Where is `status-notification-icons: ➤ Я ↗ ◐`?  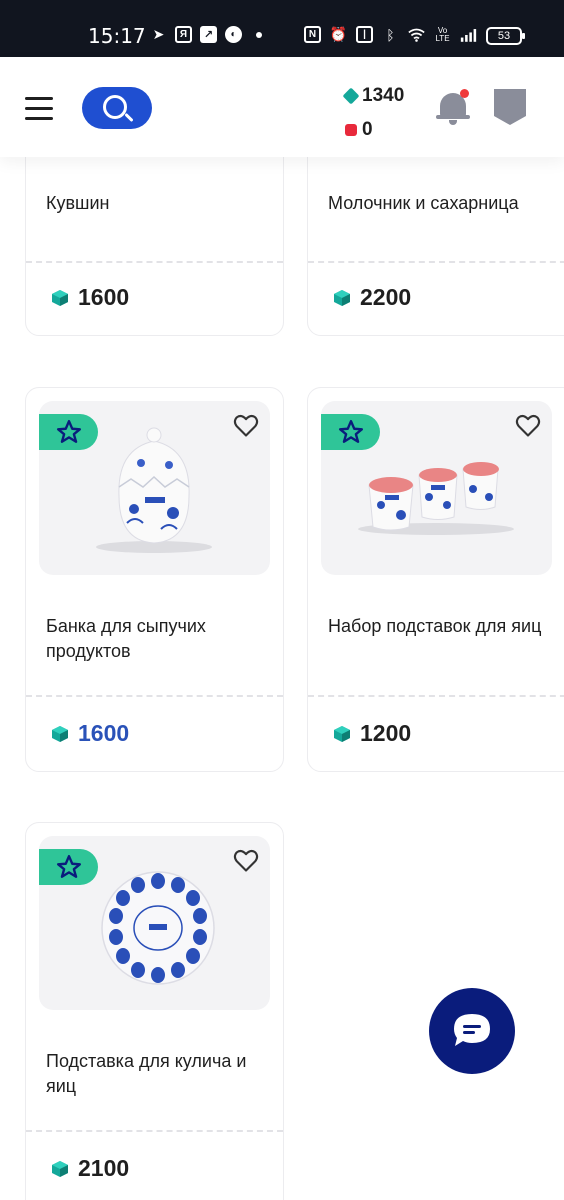 status-notification-icons: ➤ Я ↗ ◐ is located at coordinates (206, 34).